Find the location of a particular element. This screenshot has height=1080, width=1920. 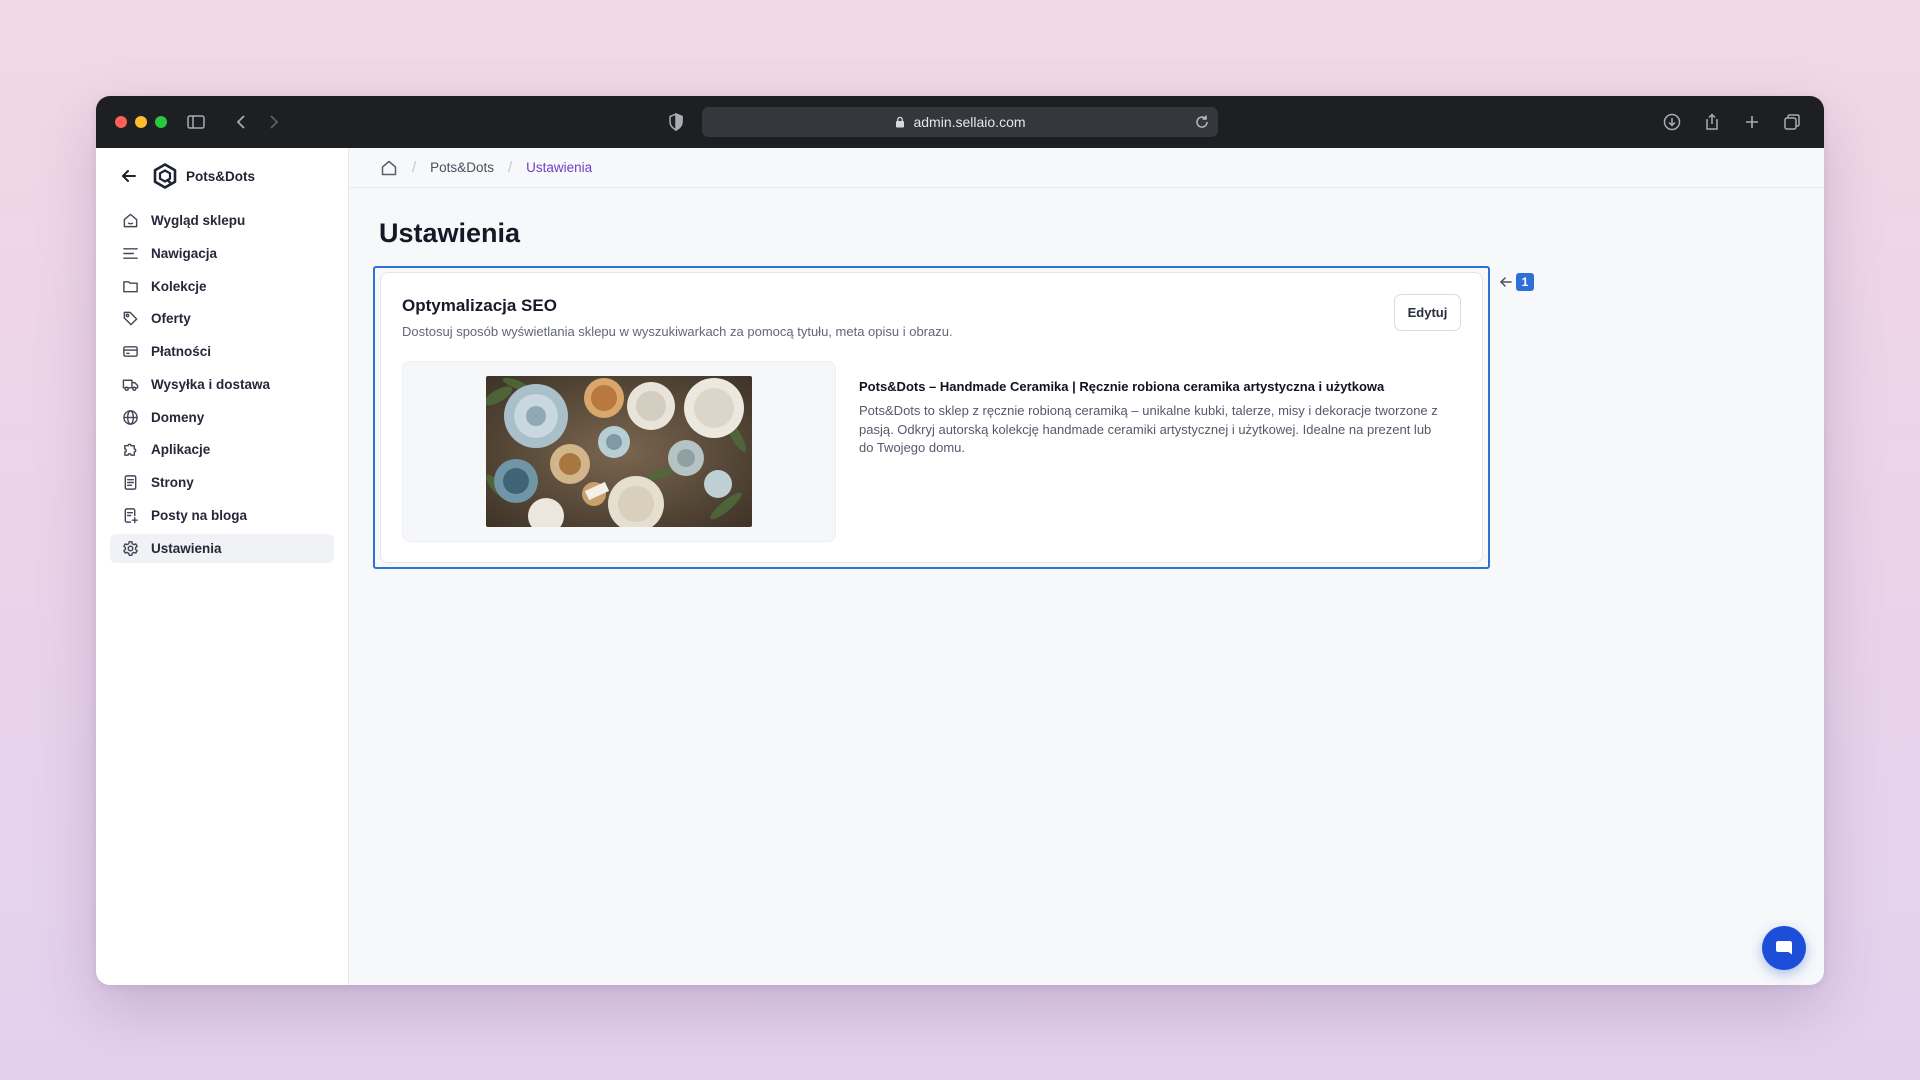

blog-post-icon is located at coordinates (131, 515).